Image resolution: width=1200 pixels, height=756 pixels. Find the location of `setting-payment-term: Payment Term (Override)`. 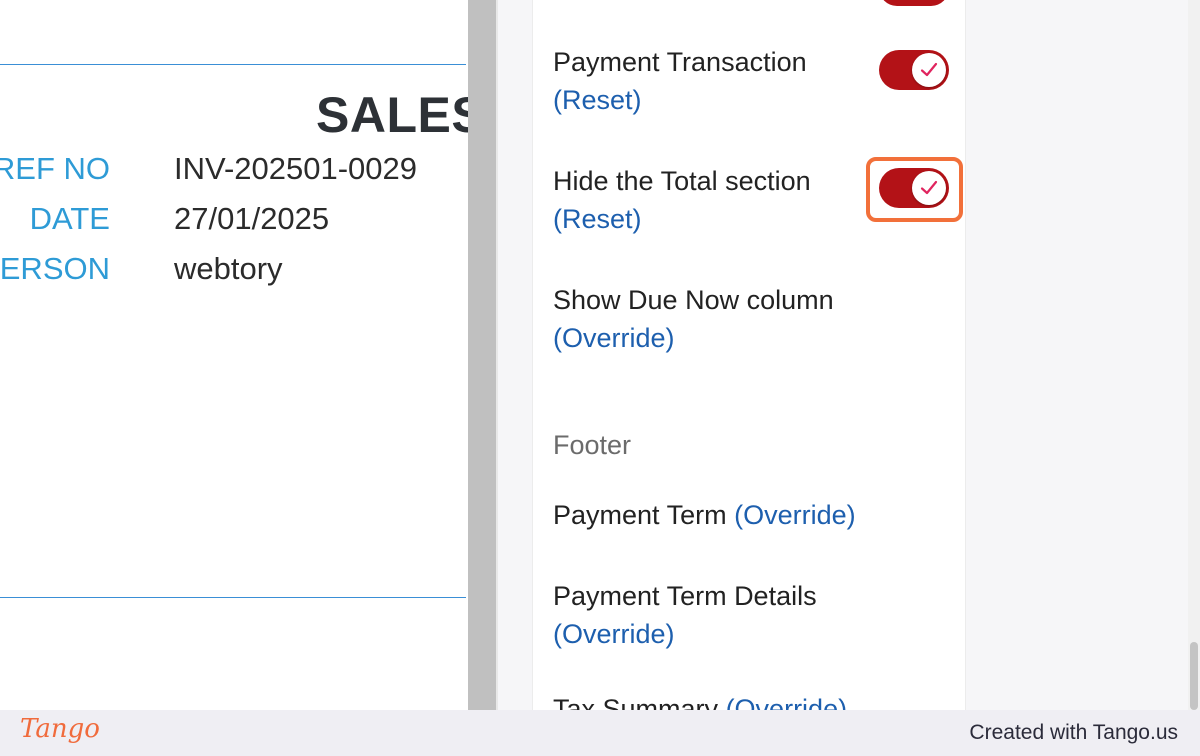

setting-payment-term: Payment Term (Override) is located at coordinates (704, 515).